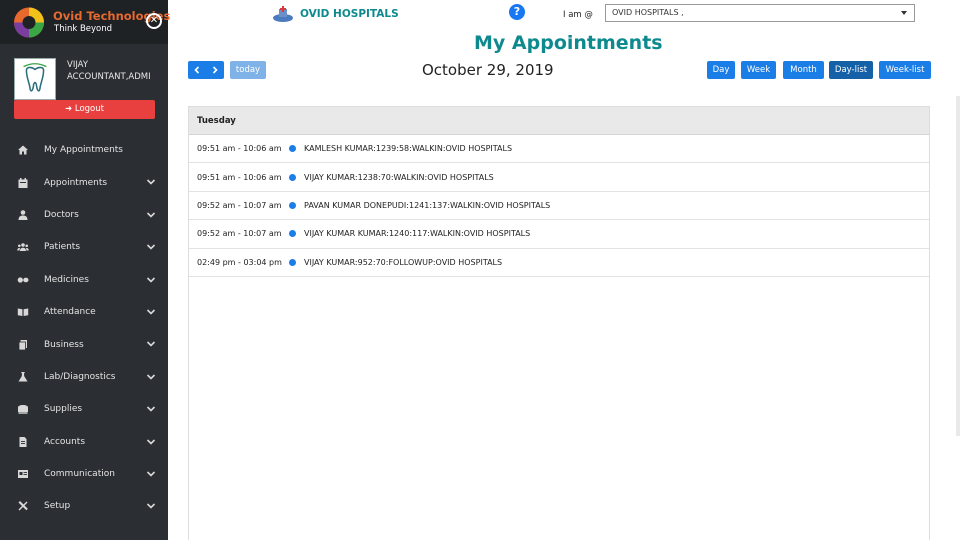 Image resolution: width=960 pixels, height=540 pixels. Describe the element at coordinates (23, 312) in the screenshot. I see `book-icon` at that location.